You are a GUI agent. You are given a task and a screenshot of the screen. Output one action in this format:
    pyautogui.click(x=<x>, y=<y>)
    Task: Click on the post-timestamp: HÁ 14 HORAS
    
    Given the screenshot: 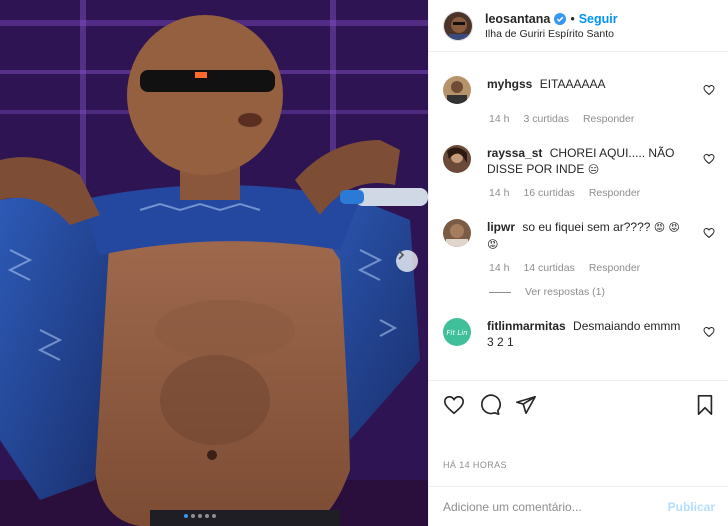 What is the action you would take?
    pyautogui.click(x=475, y=465)
    